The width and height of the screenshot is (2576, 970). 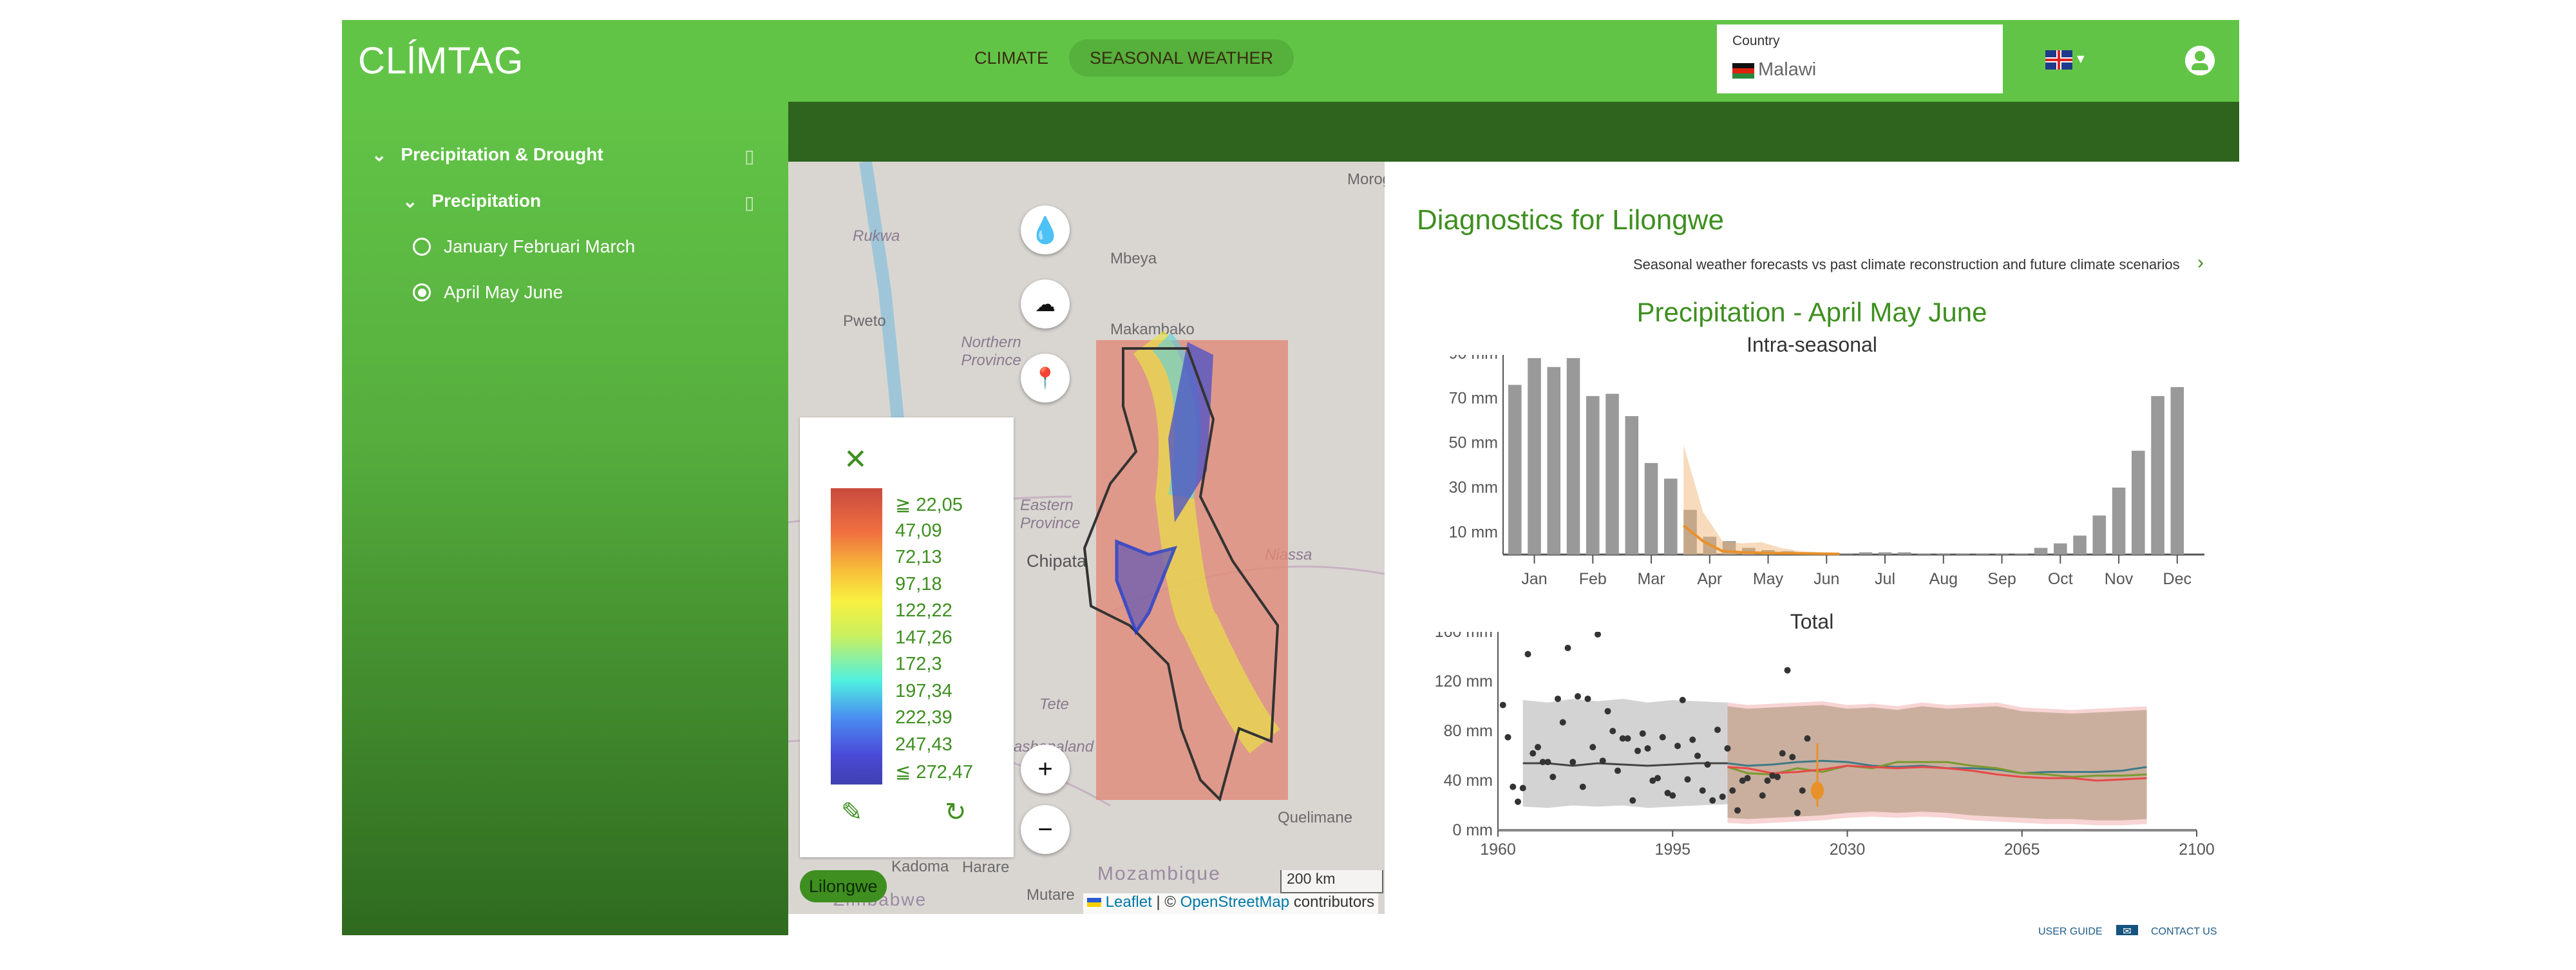 I want to click on option-amj: April May June, so click(x=488, y=292).